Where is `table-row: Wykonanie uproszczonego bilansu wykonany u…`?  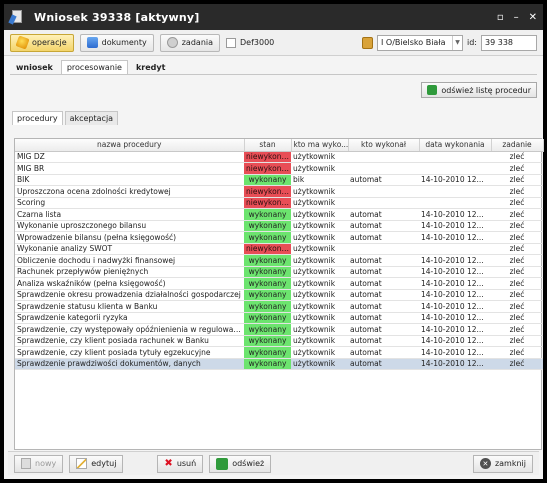
table-row: Wykonanie uproszczonego bilansu wykonany u… is located at coordinates (279, 226).